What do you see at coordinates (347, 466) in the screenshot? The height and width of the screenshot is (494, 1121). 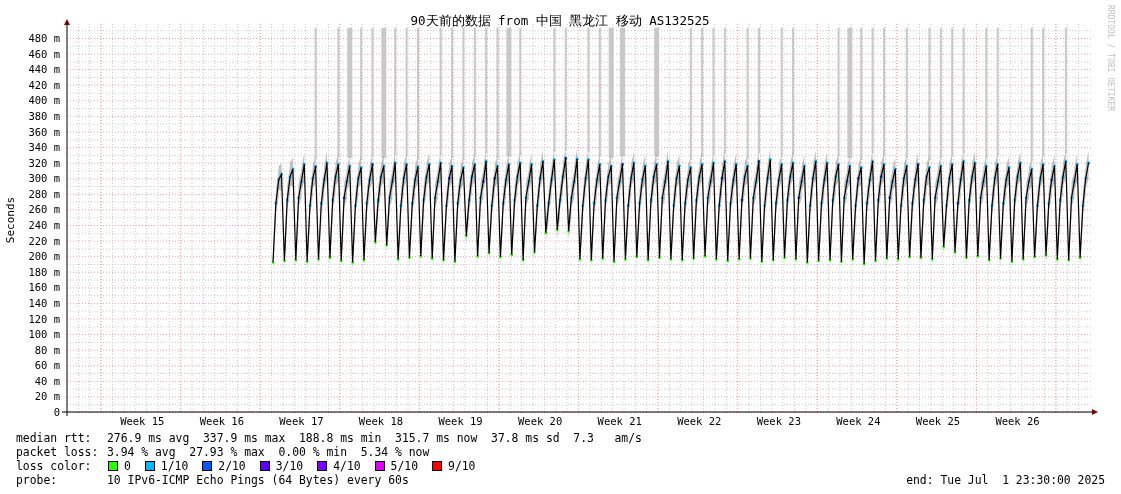 I see `legend-label: 4/10` at bounding box center [347, 466].